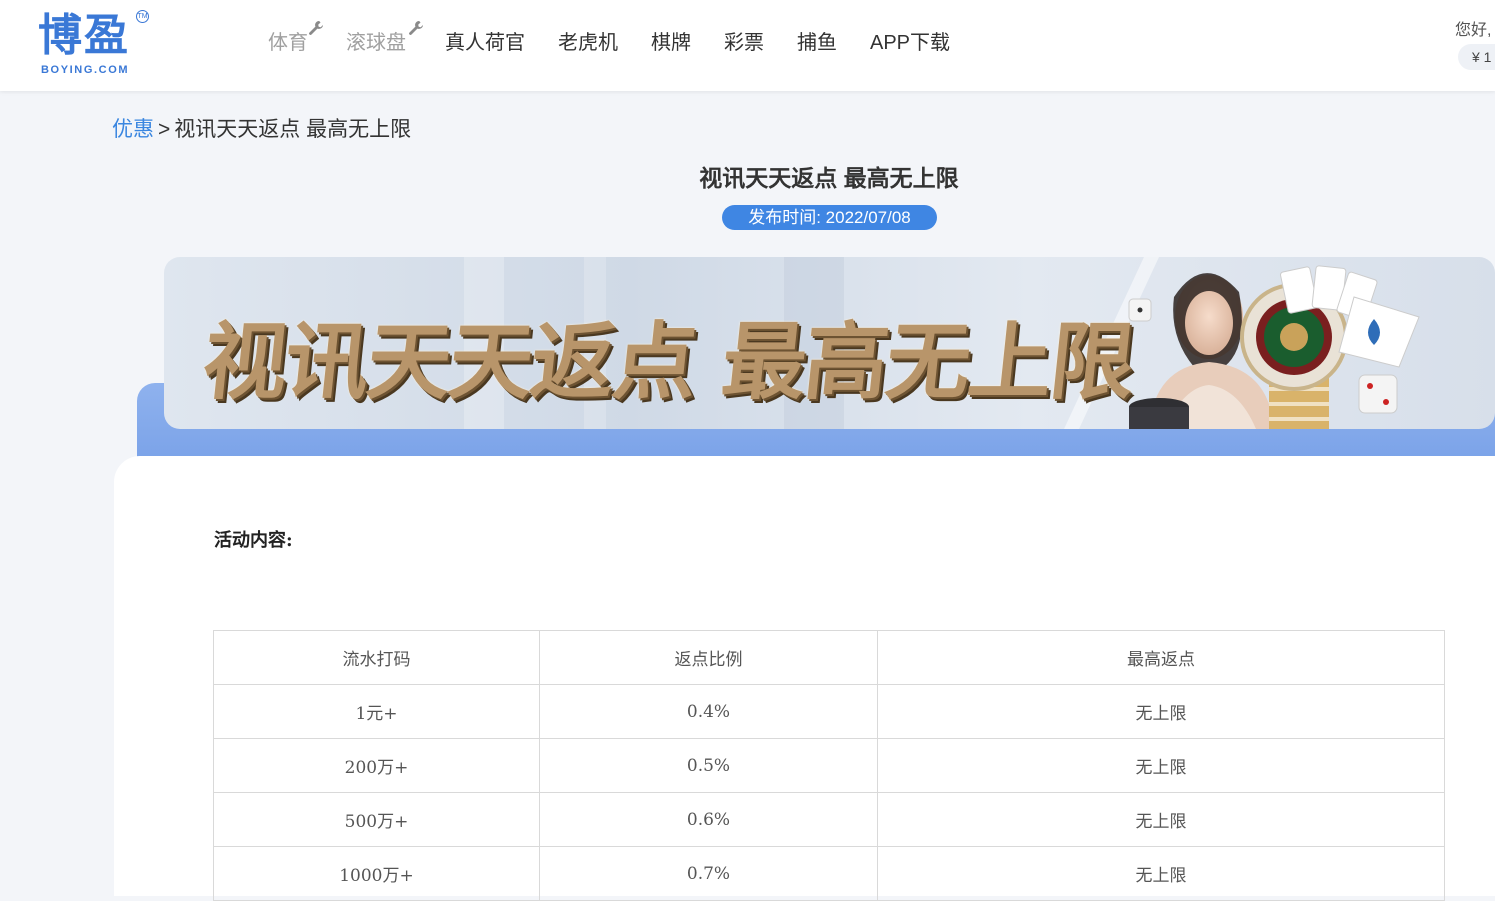 This screenshot has width=1495, height=901. I want to click on table-cell: 200万+, so click(376, 765).